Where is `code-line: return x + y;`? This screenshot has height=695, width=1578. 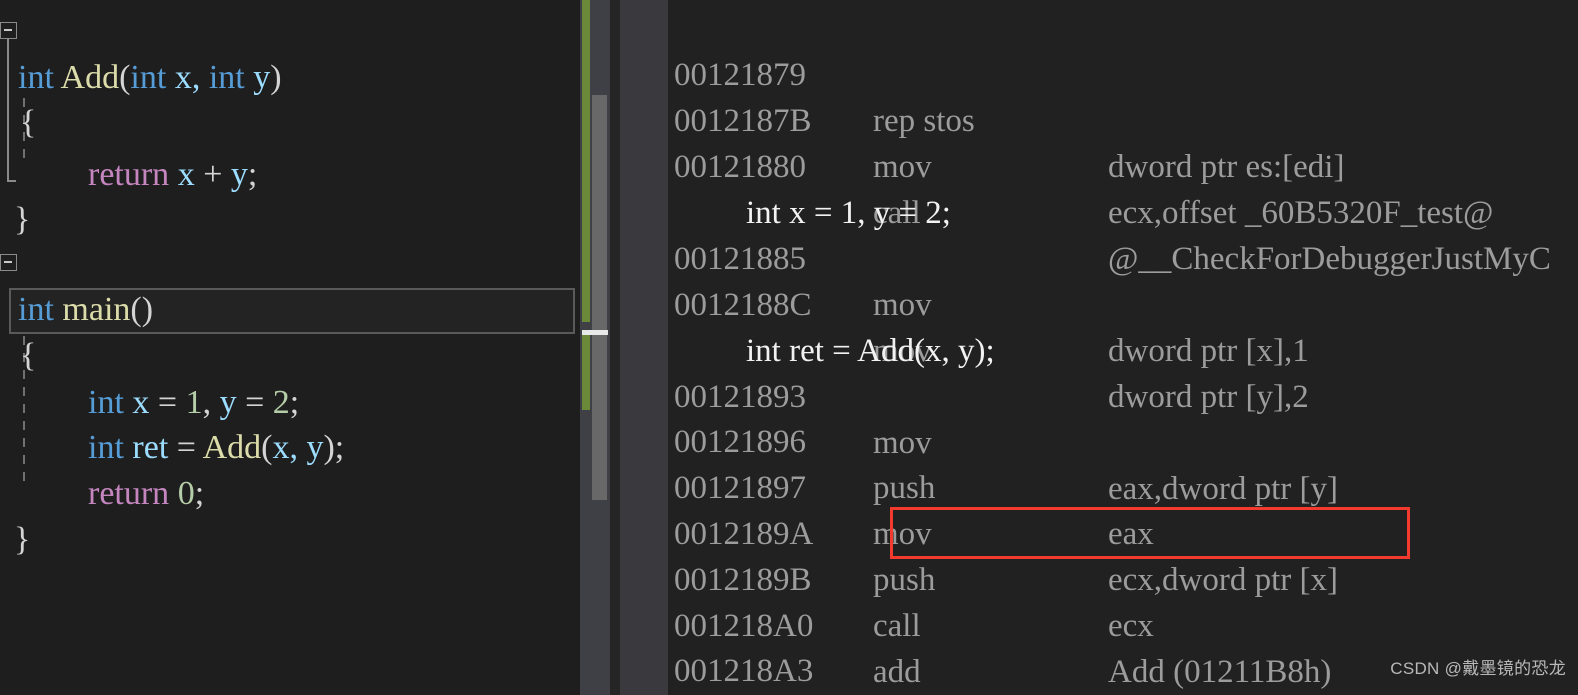 code-line: return x + y; is located at coordinates (128, 150).